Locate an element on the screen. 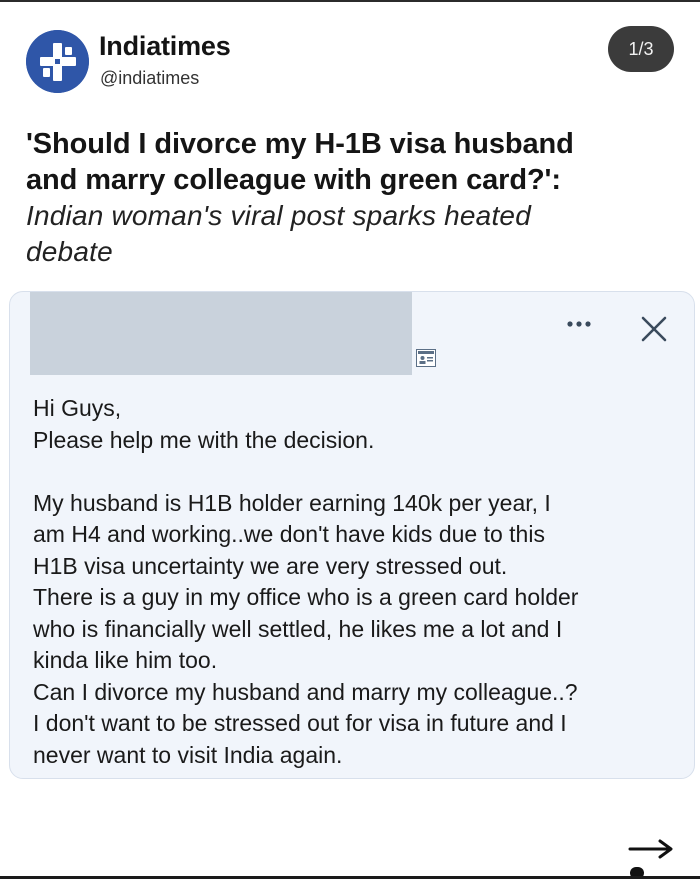  headline-bold-line: 'Should I divorce my H-1B visa husband is located at coordinates (300, 144).